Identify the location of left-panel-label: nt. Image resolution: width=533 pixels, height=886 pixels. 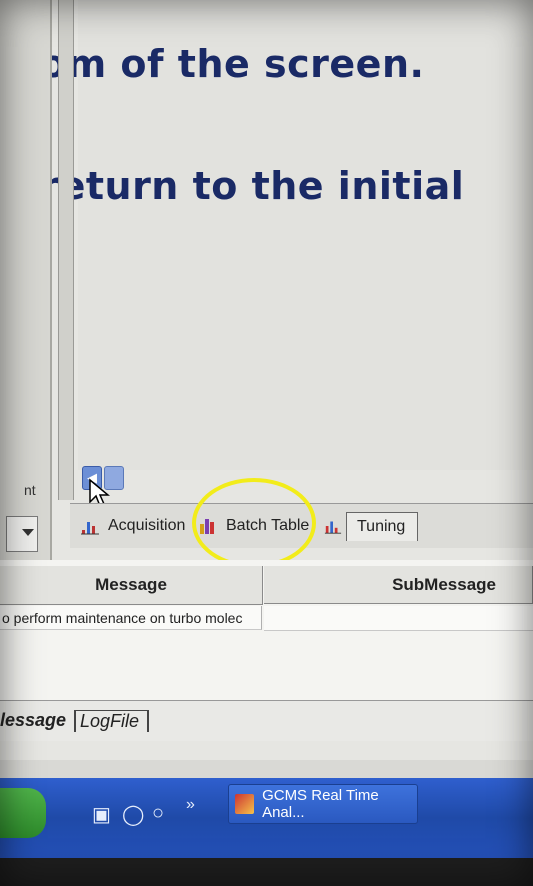
(30, 490).